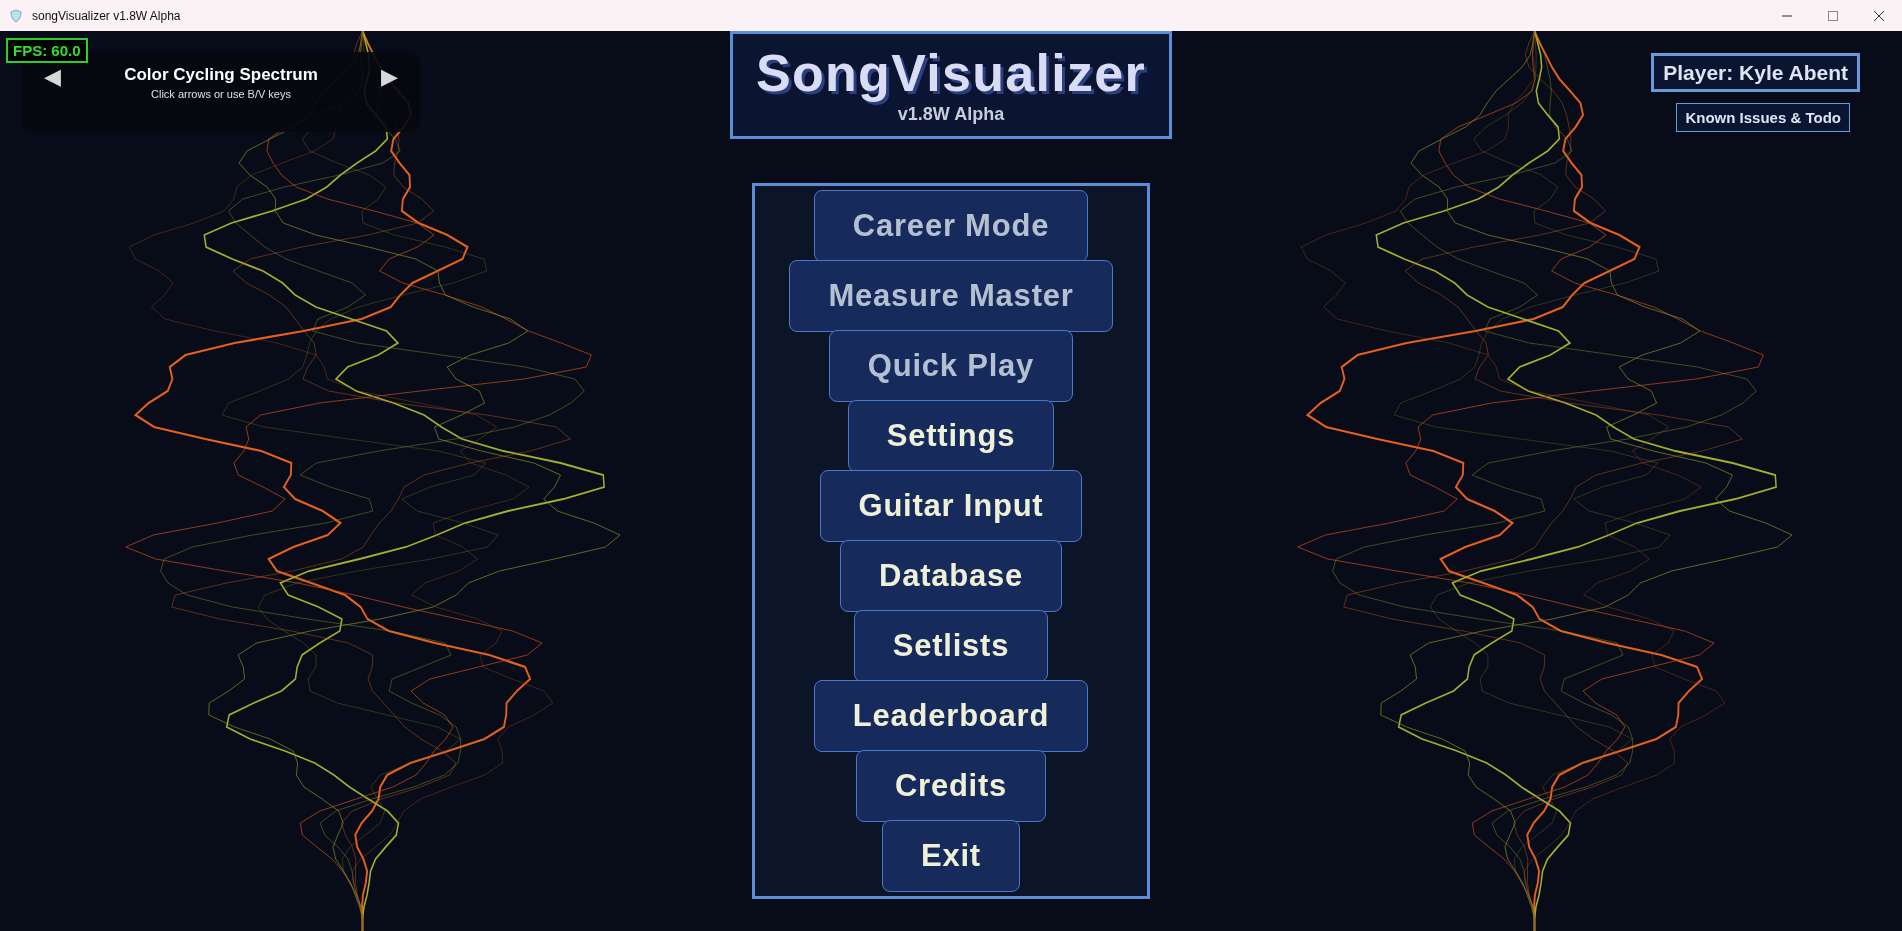 The width and height of the screenshot is (1902, 931). I want to click on visualizer-hint: Click arrows or use B/V keys, so click(221, 94).